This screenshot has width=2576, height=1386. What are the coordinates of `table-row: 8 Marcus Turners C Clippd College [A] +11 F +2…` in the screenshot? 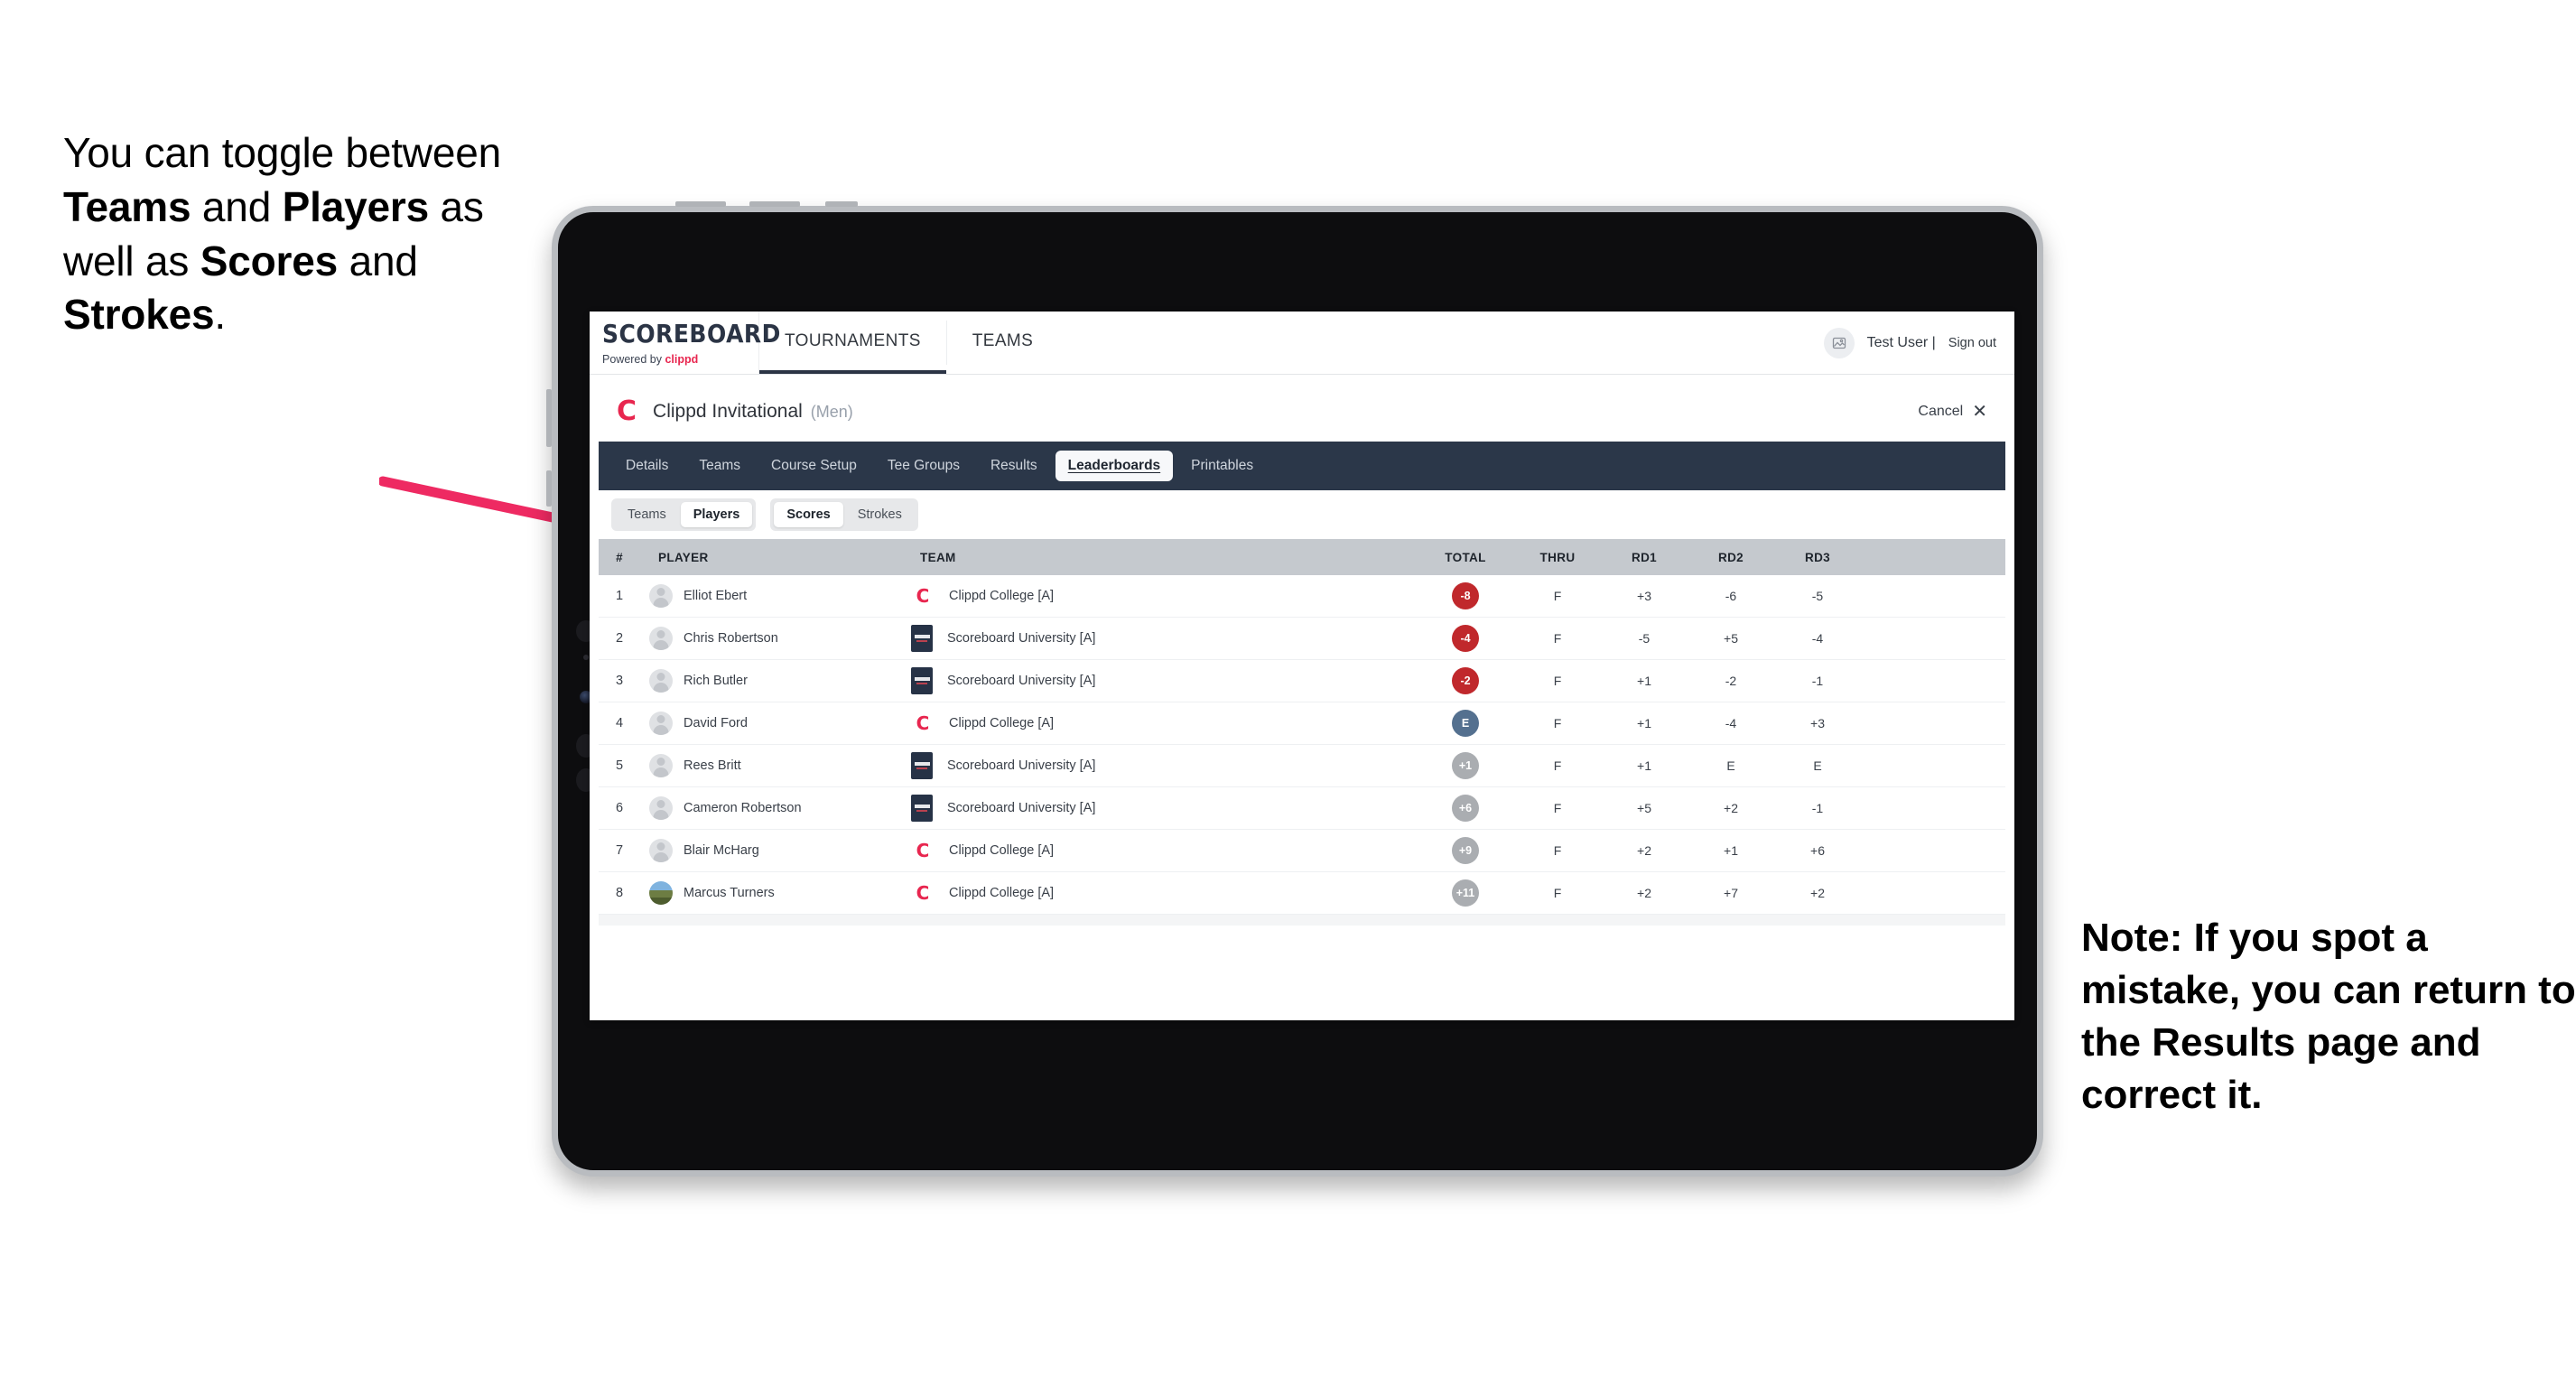 It's located at (1302, 894).